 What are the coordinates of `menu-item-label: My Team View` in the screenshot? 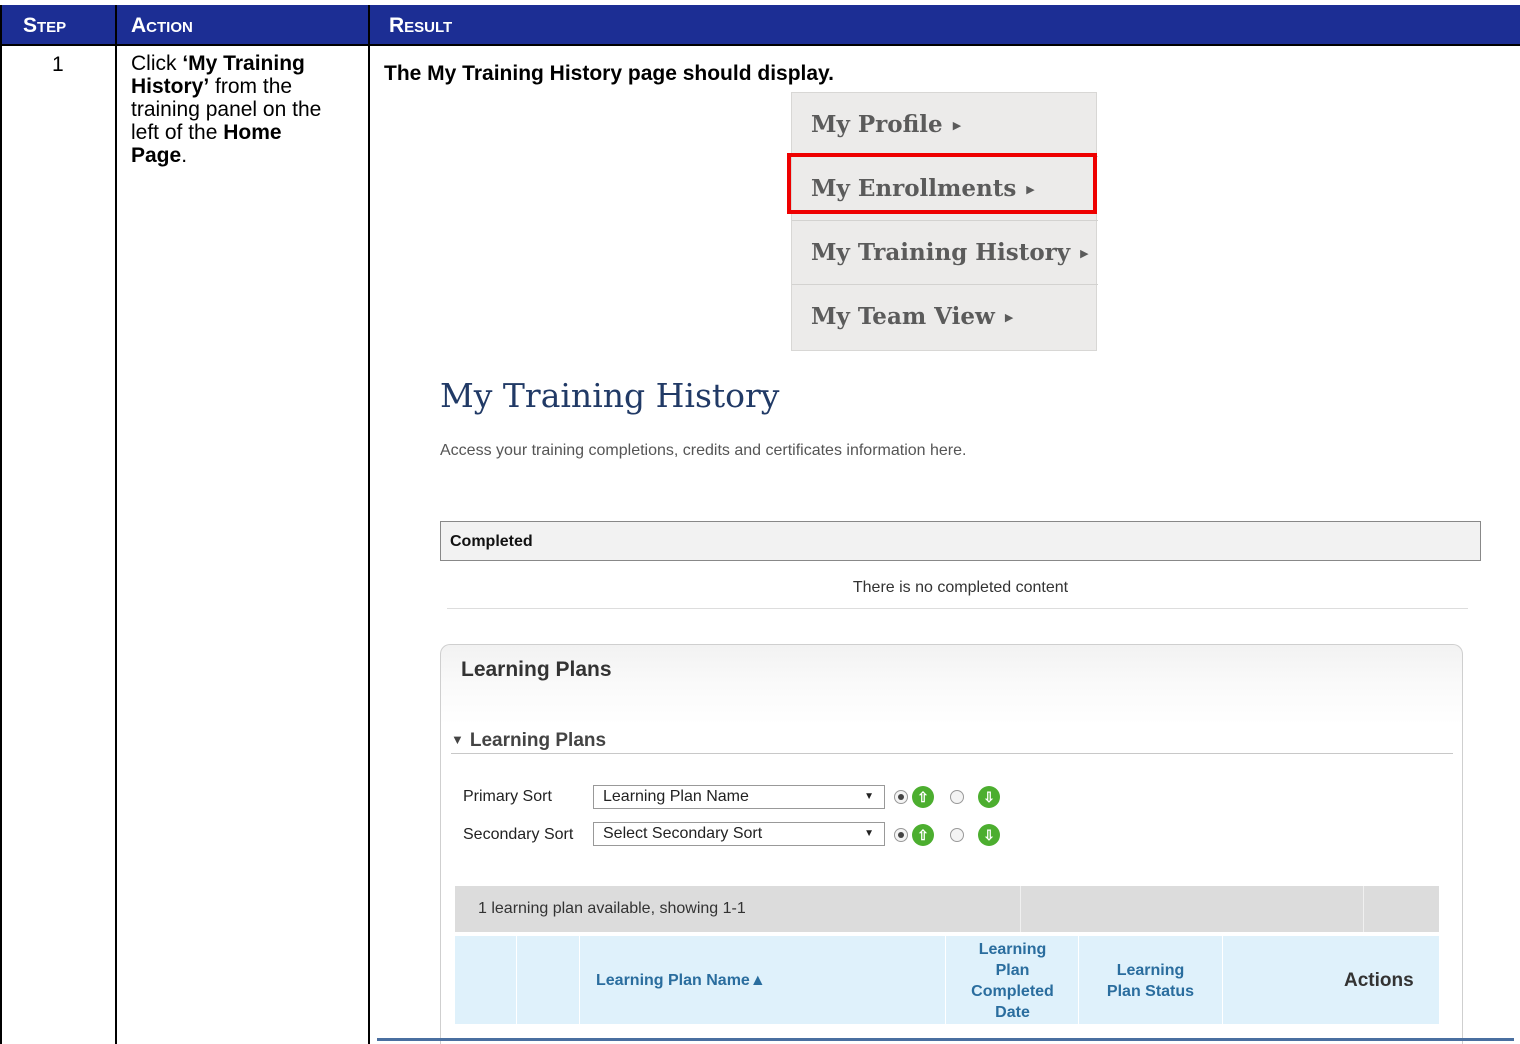 It's located at (903, 316).